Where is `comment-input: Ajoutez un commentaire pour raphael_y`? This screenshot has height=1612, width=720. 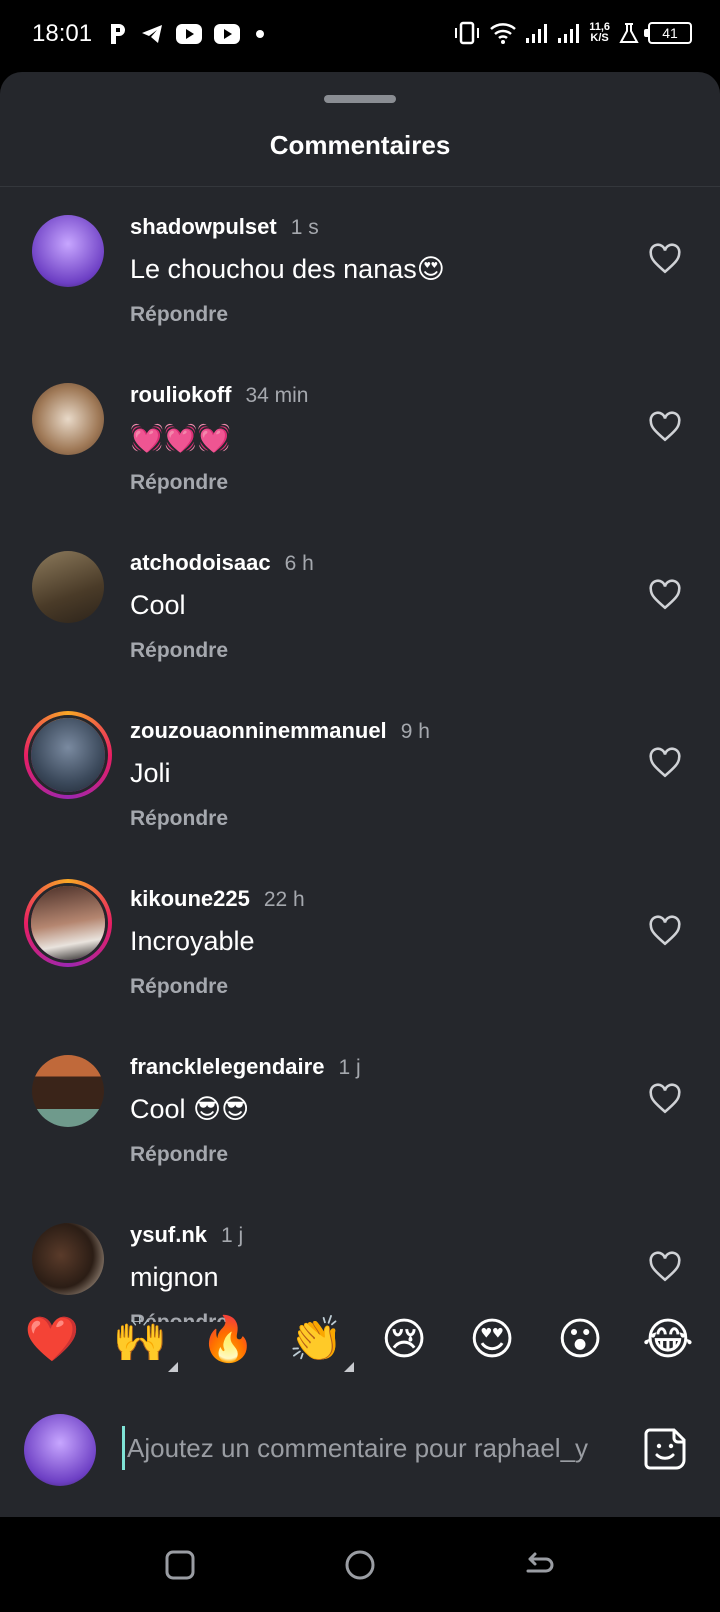 comment-input: Ajoutez un commentaire pour raphael_y is located at coordinates (367, 1448).